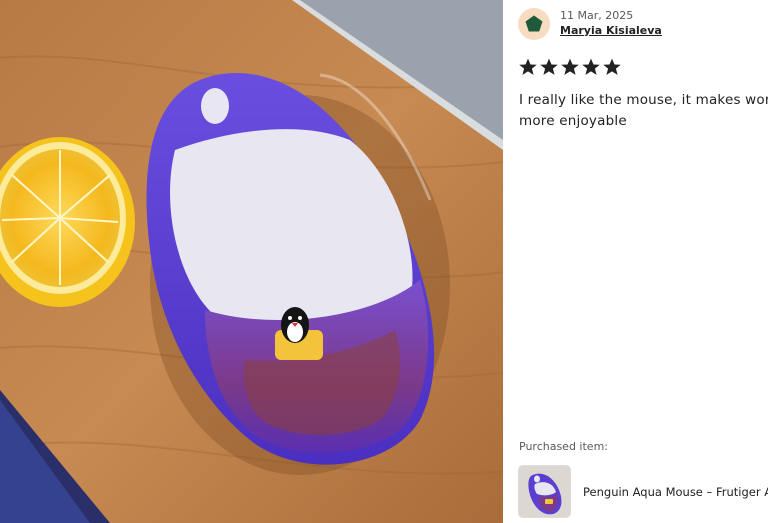  I want to click on review-author-link: Maryia Kisialeva, so click(611, 31).